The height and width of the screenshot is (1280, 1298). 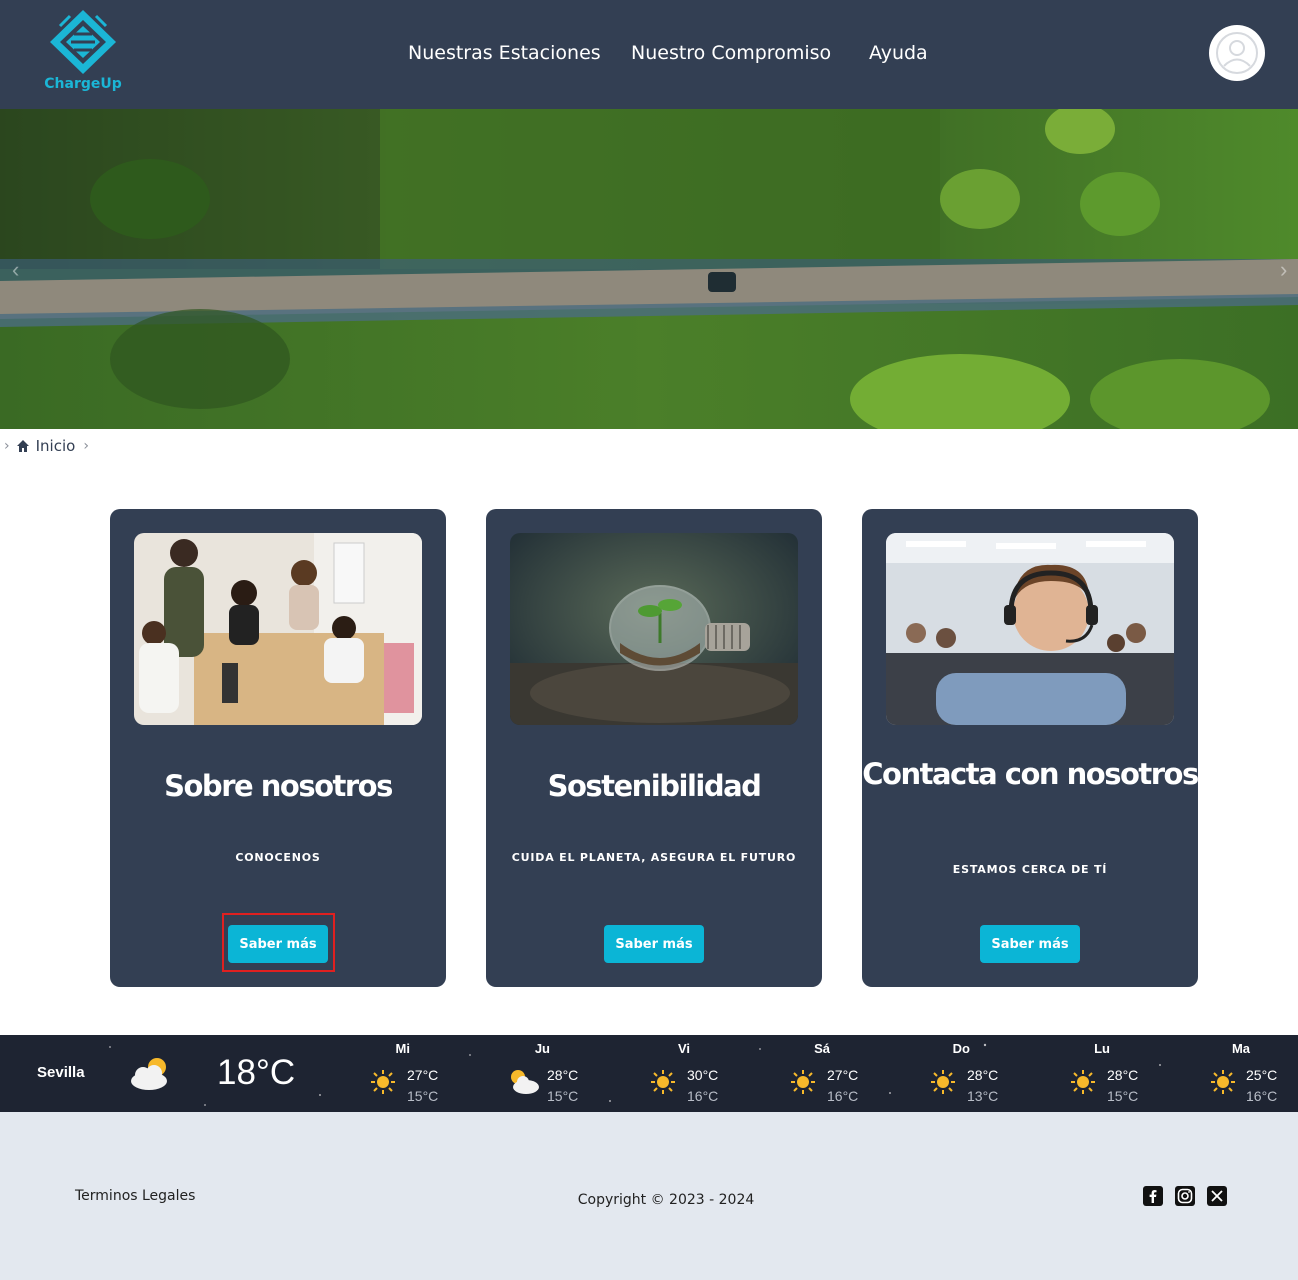 What do you see at coordinates (509, 1073) in the screenshot?
I see `forecast-day: Ju 28°C 15°C` at bounding box center [509, 1073].